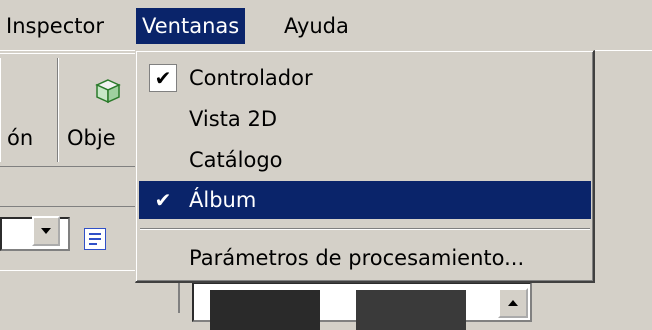 The image size is (652, 330). What do you see at coordinates (365, 200) in the screenshot?
I see `menu-item-album: ✔ Álbum` at bounding box center [365, 200].